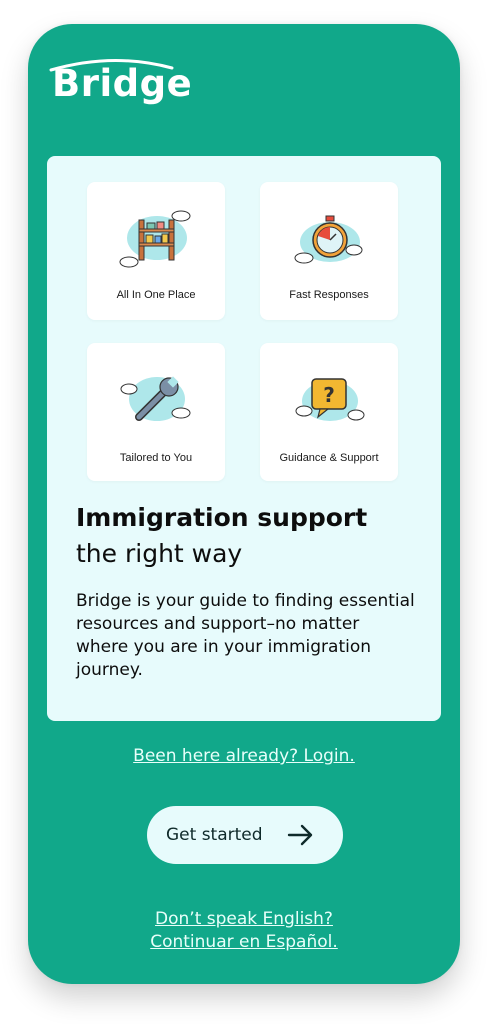 The height and width of the screenshot is (1024, 496). Describe the element at coordinates (244, 756) in the screenshot. I see `login-link: Been here already? Login.` at that location.